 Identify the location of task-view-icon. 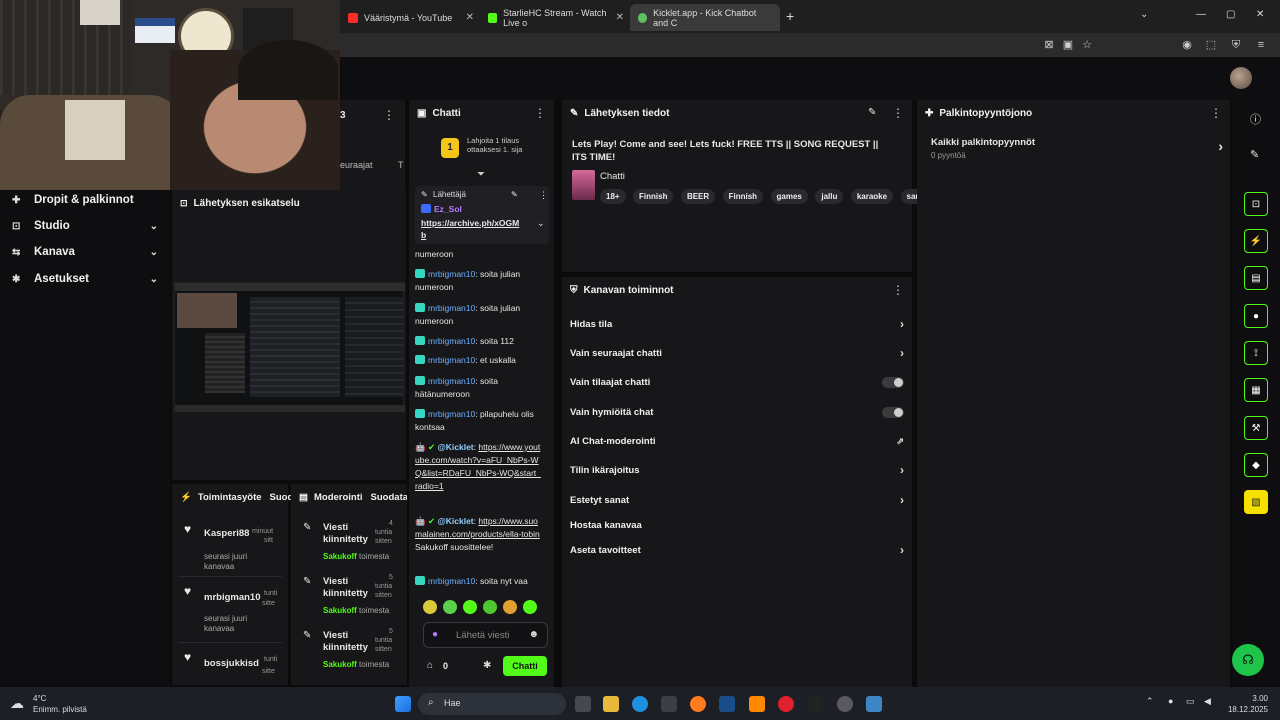
(583, 704).